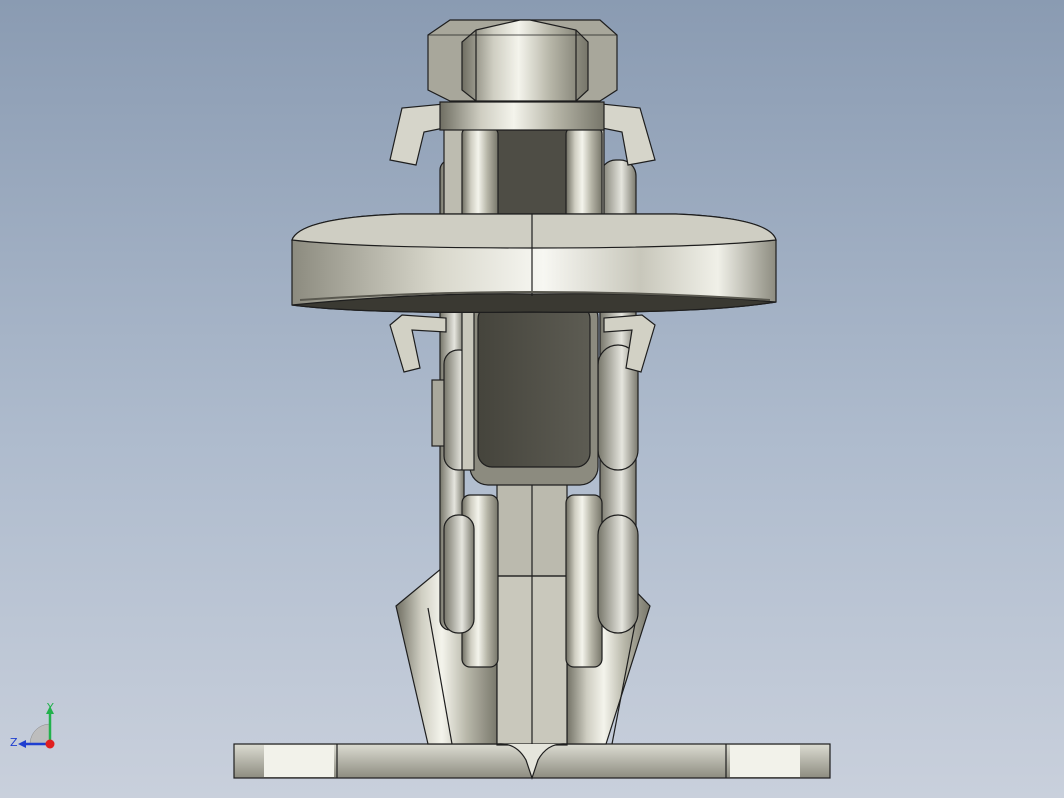 The image size is (1064, 798). What do you see at coordinates (50, 744) in the screenshot?
I see `x-axis-dot-icon` at bounding box center [50, 744].